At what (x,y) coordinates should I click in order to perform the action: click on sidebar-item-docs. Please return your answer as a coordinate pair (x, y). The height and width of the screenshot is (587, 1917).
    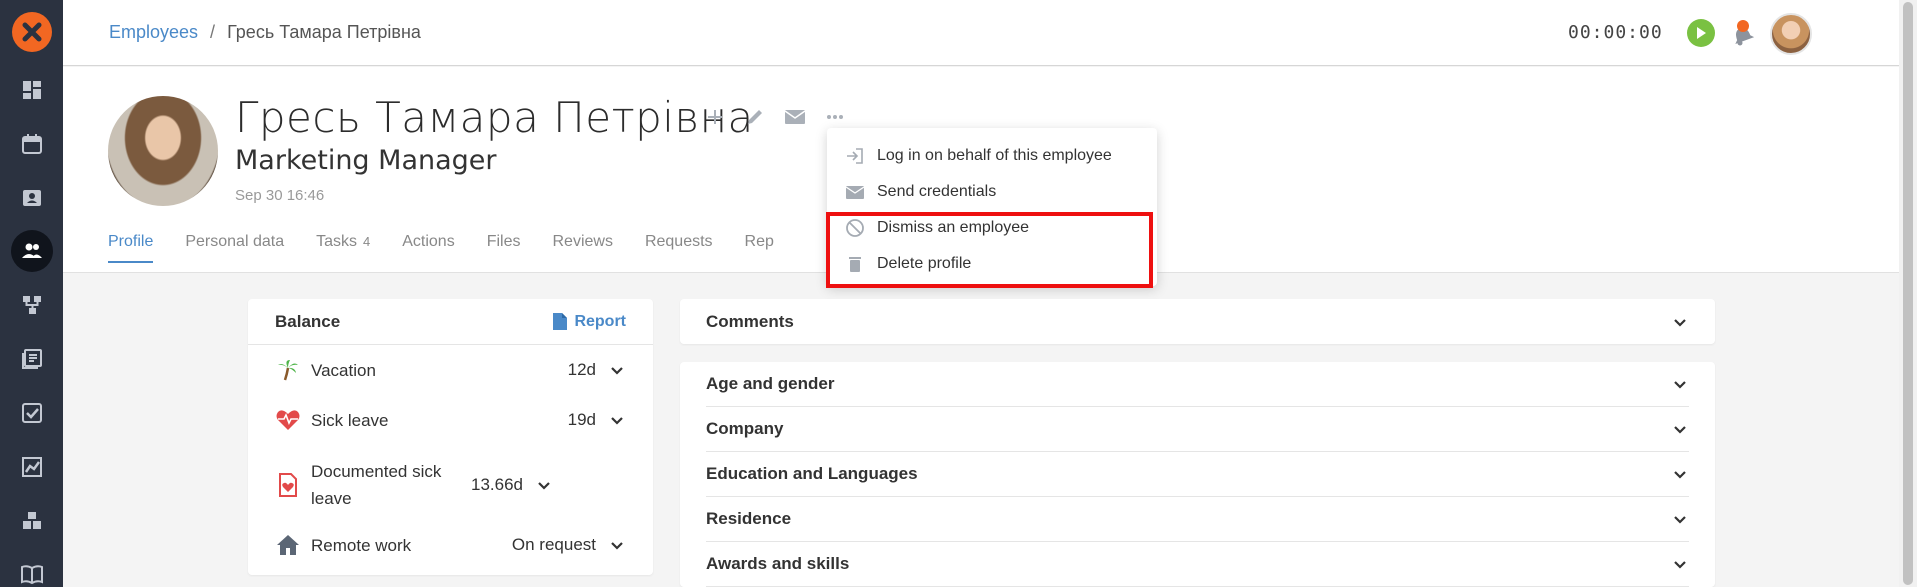
    Looking at the image, I should click on (32, 570).